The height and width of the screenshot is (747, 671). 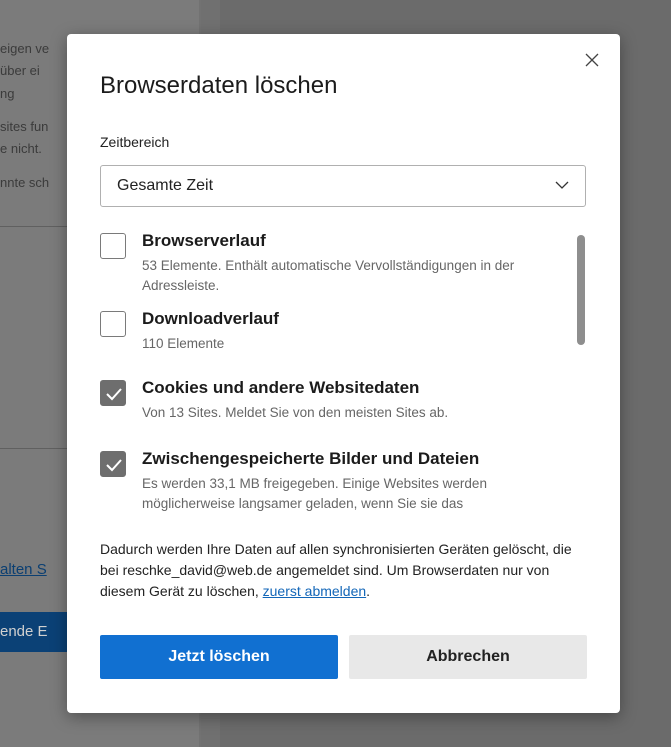 What do you see at coordinates (183, 343) in the screenshot?
I see `list-item-description: 110 Elemente` at bounding box center [183, 343].